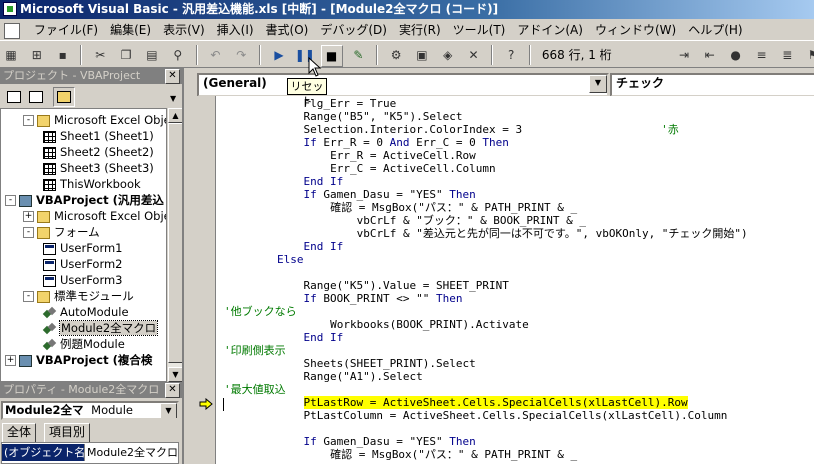  What do you see at coordinates (215, 55) in the screenshot?
I see `undo-icon: ↶` at bounding box center [215, 55].